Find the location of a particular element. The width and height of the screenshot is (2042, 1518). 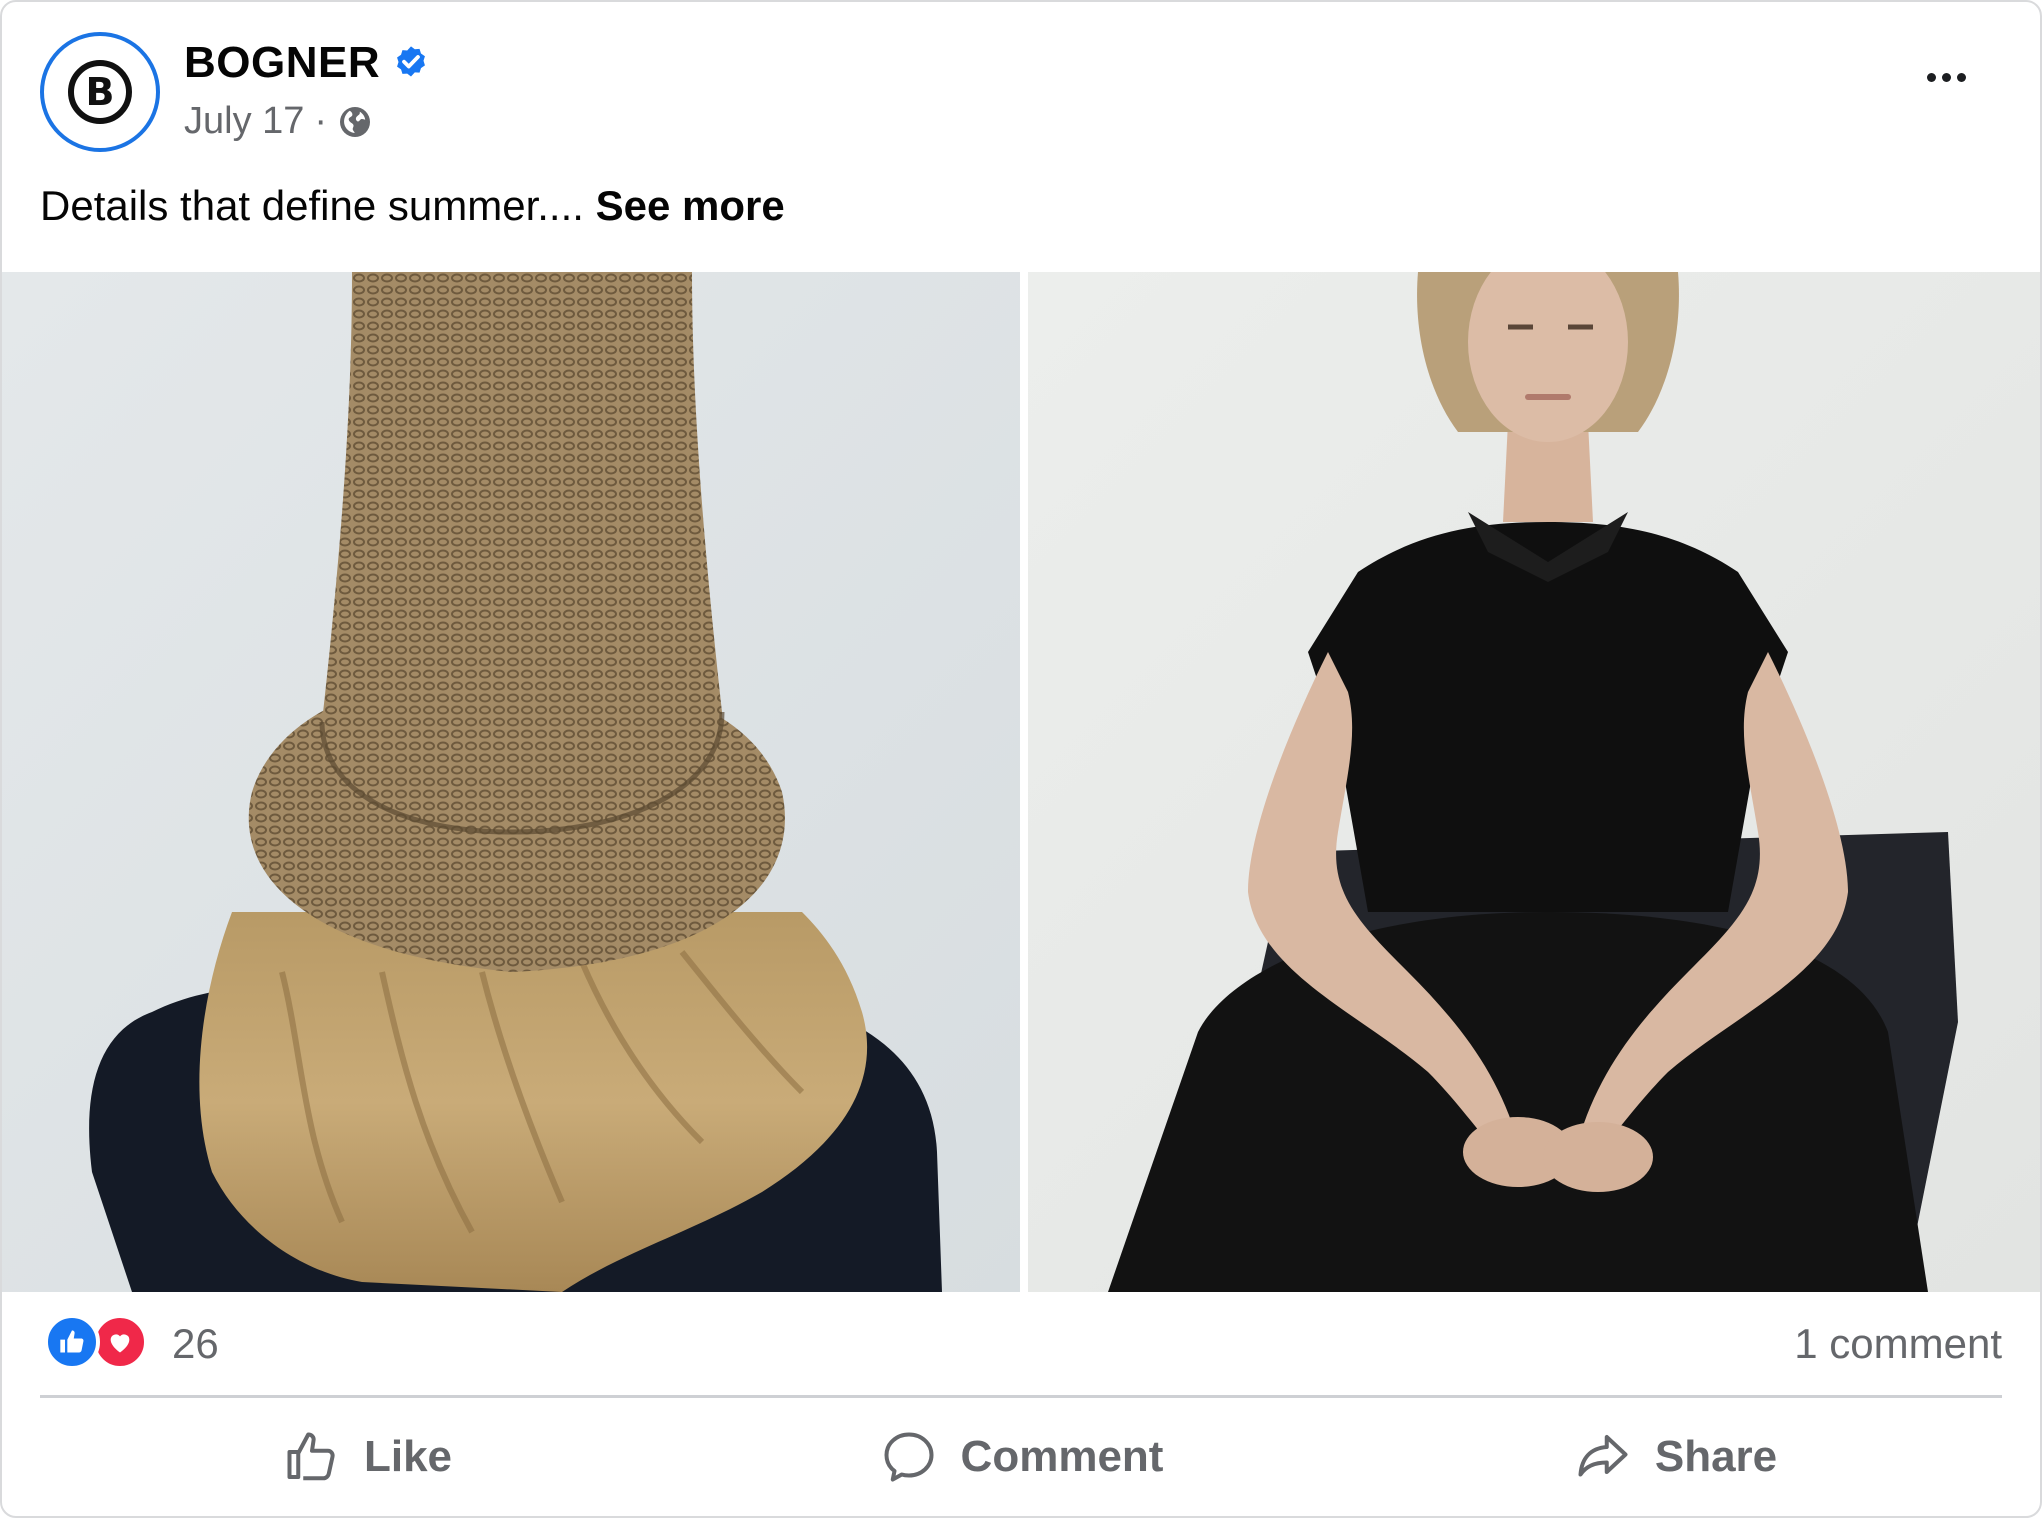

share-button: Share is located at coordinates (1675, 1457).